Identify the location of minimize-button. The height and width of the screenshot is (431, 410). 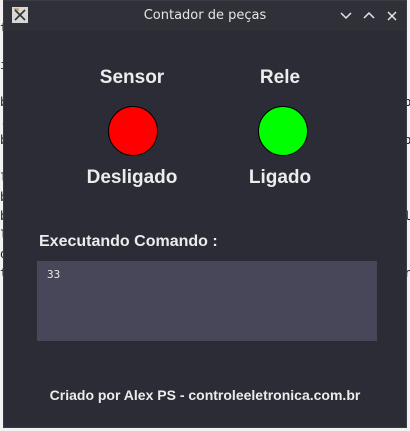
(346, 16).